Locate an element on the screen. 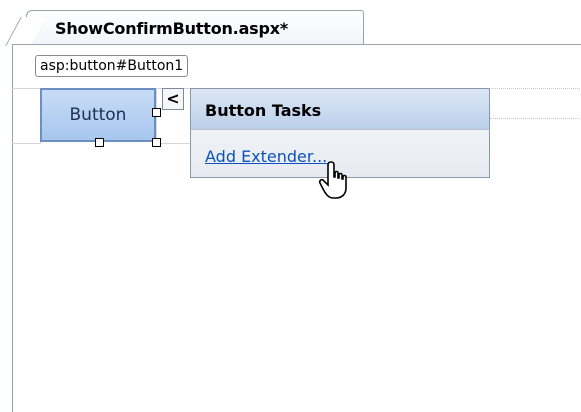  smart-tag-chevron-icon: < is located at coordinates (173, 99).